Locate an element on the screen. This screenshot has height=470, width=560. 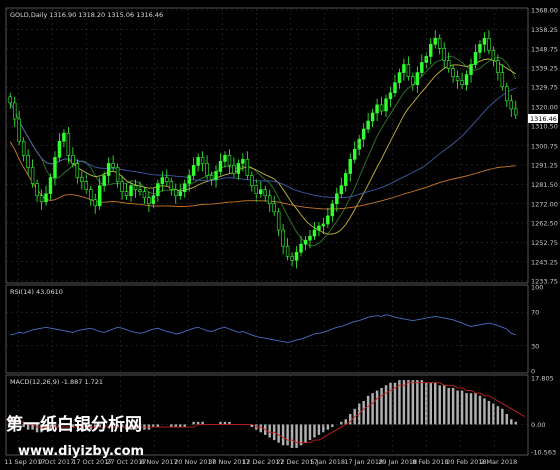
current-price-tag: 1316.46 is located at coordinates (543, 118).